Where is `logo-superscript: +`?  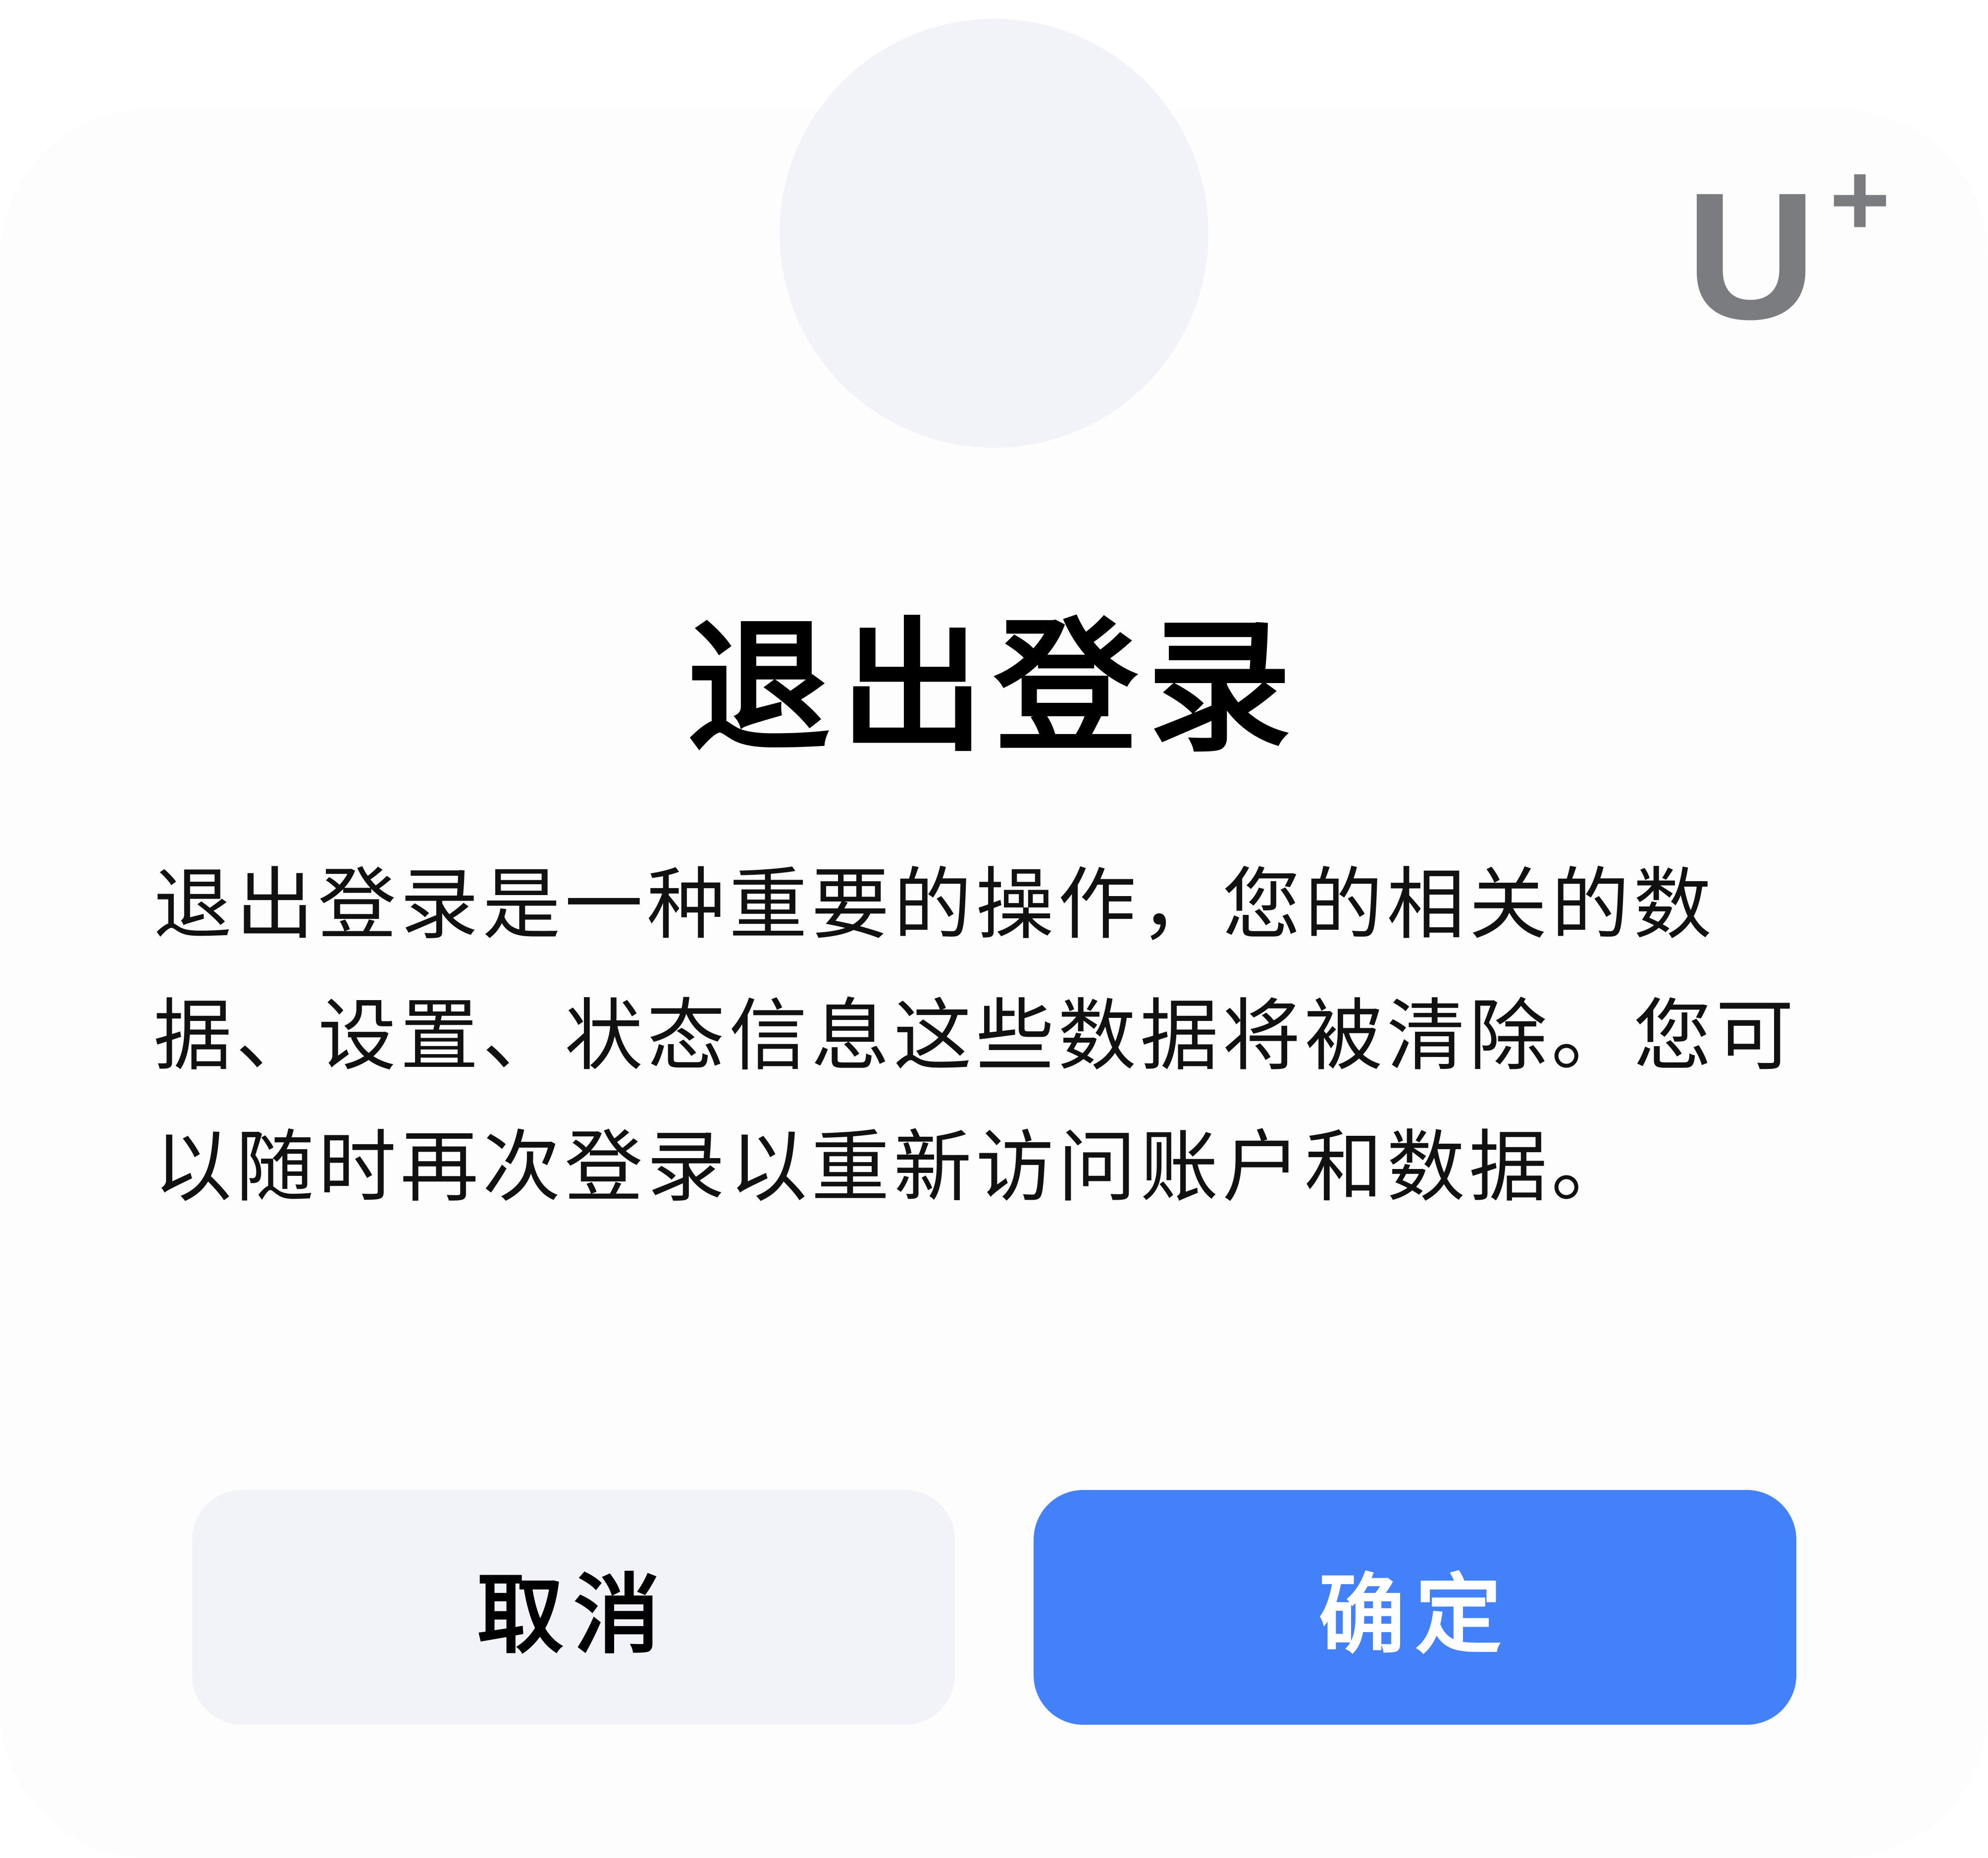 logo-superscript: + is located at coordinates (1860, 200).